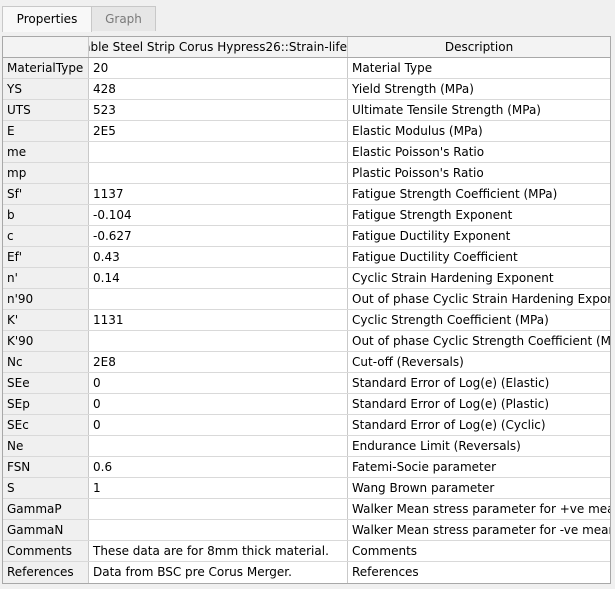 The width and height of the screenshot is (615, 589). I want to click on table-row: Ef' 0.43 Fatigue Ductility Coefficient, so click(306, 257).